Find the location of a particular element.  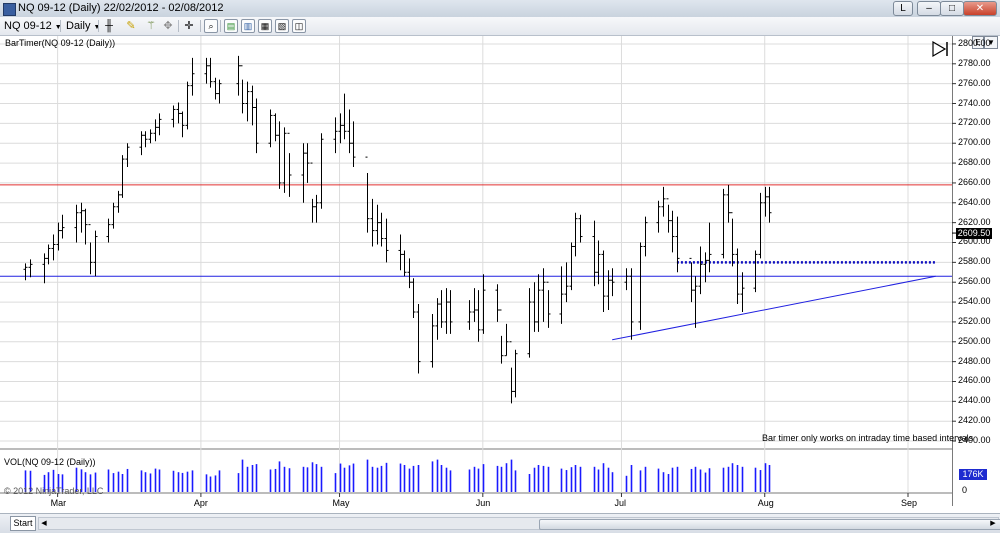

indicators-icon: ▥ is located at coordinates (248, 26).